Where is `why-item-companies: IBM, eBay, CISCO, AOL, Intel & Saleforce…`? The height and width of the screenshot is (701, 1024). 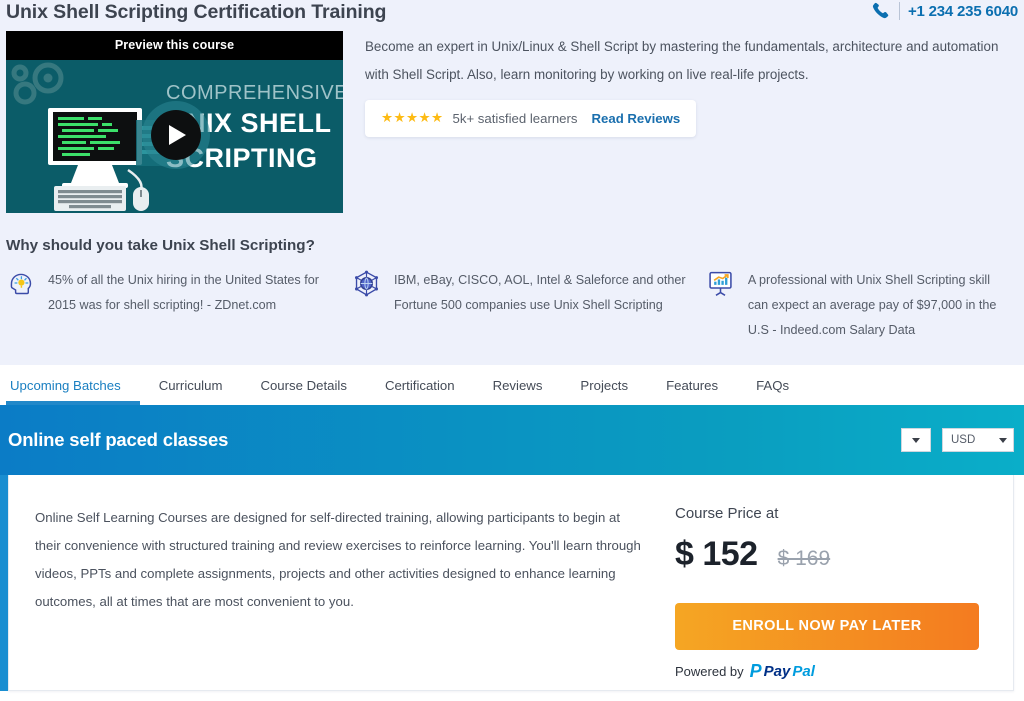 why-item-companies: IBM, eBay, CISCO, AOL, Intel & Saleforce… is located at coordinates (529, 305).